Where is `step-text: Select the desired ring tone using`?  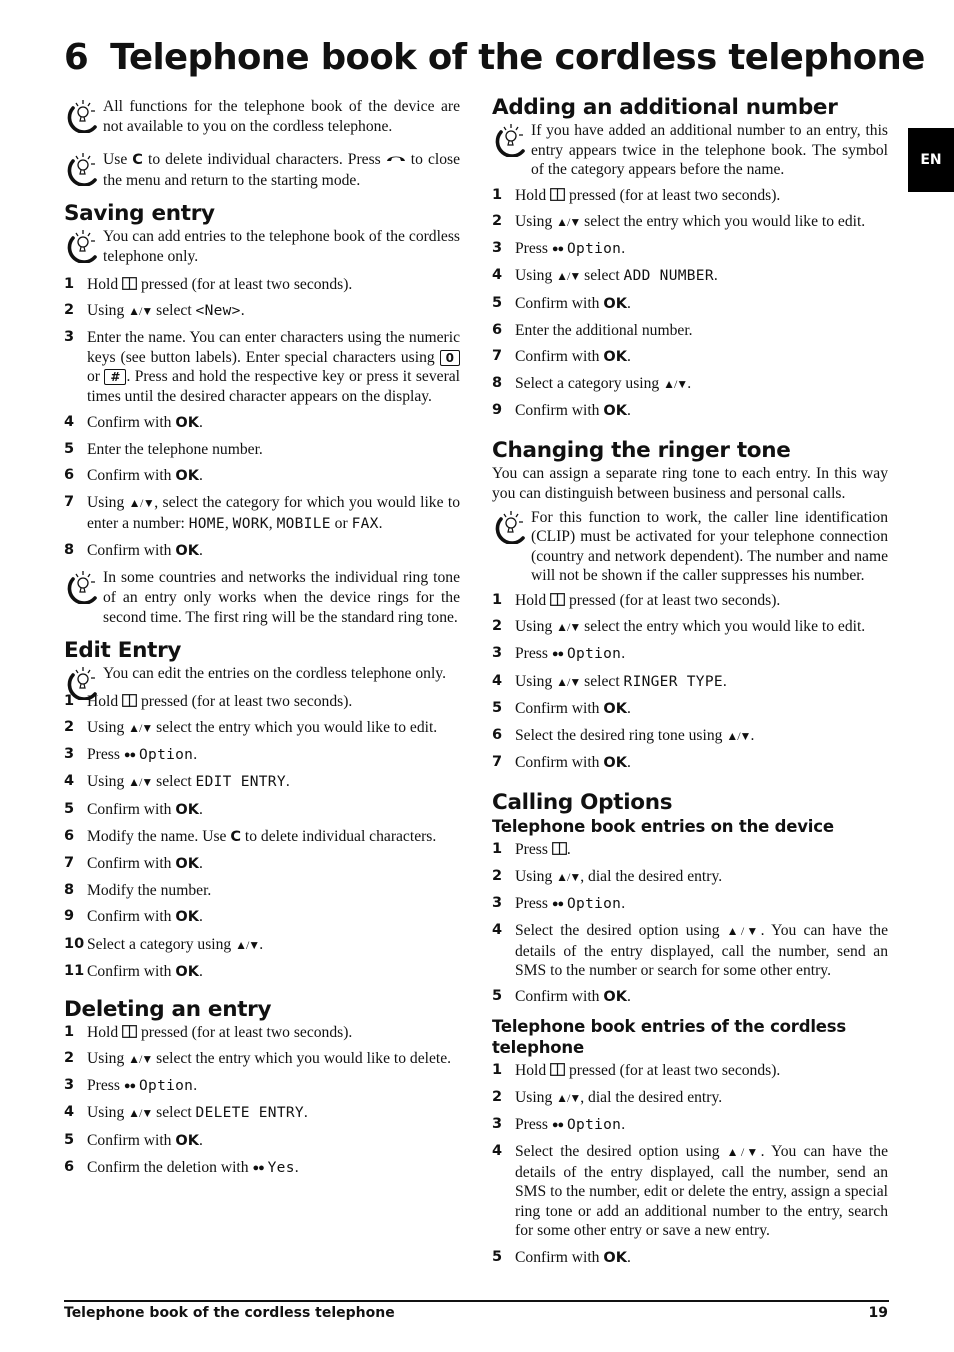 step-text: Select the desired ring tone using is located at coordinates (621, 735).